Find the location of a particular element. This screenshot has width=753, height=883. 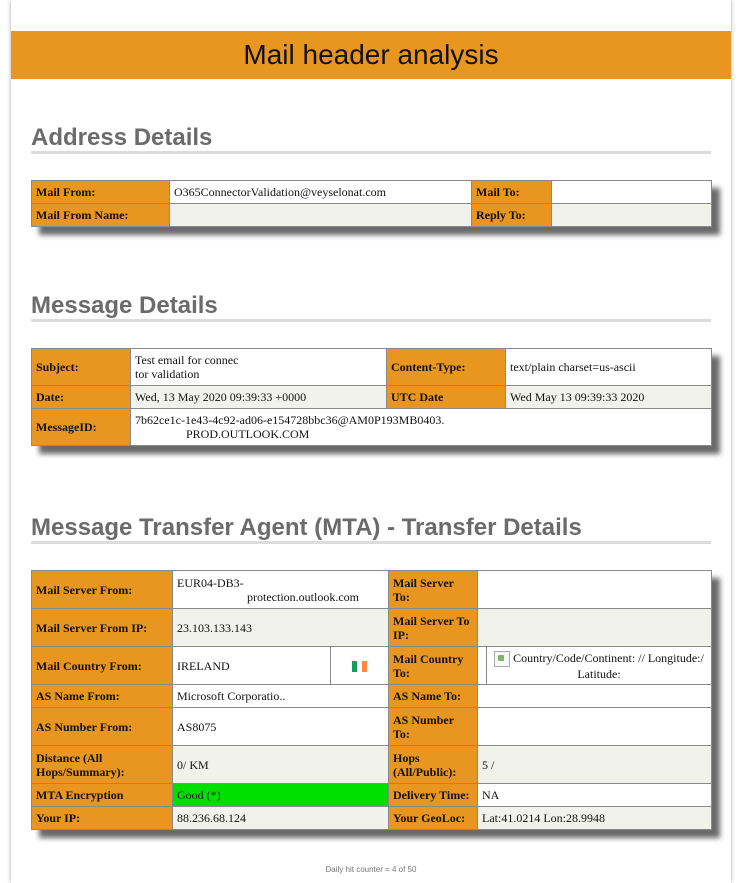

content-type-value: text/plain charset=us-ascii is located at coordinates (608, 367).